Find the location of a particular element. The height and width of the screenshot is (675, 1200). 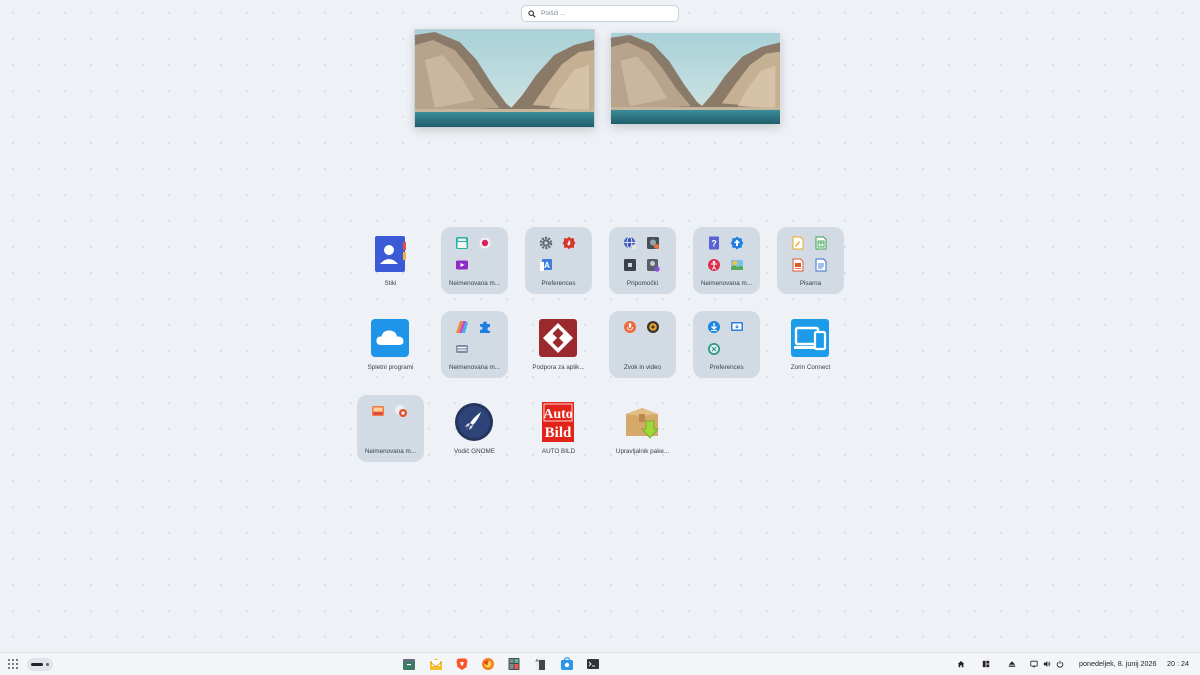

remote-desktop-icon is located at coordinates (737, 327).